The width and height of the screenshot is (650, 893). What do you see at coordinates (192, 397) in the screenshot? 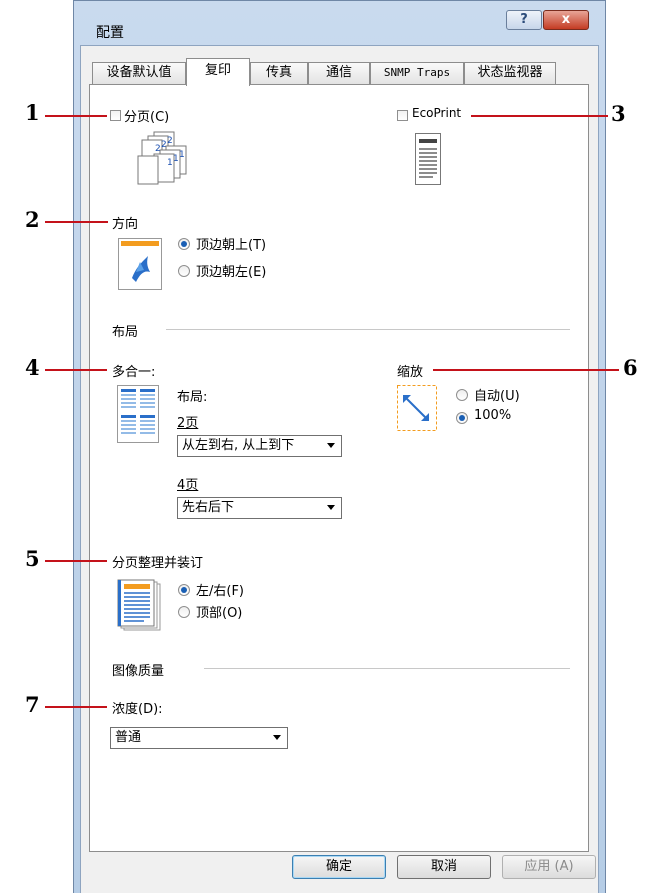
I see `layout-label: 布局:` at bounding box center [192, 397].